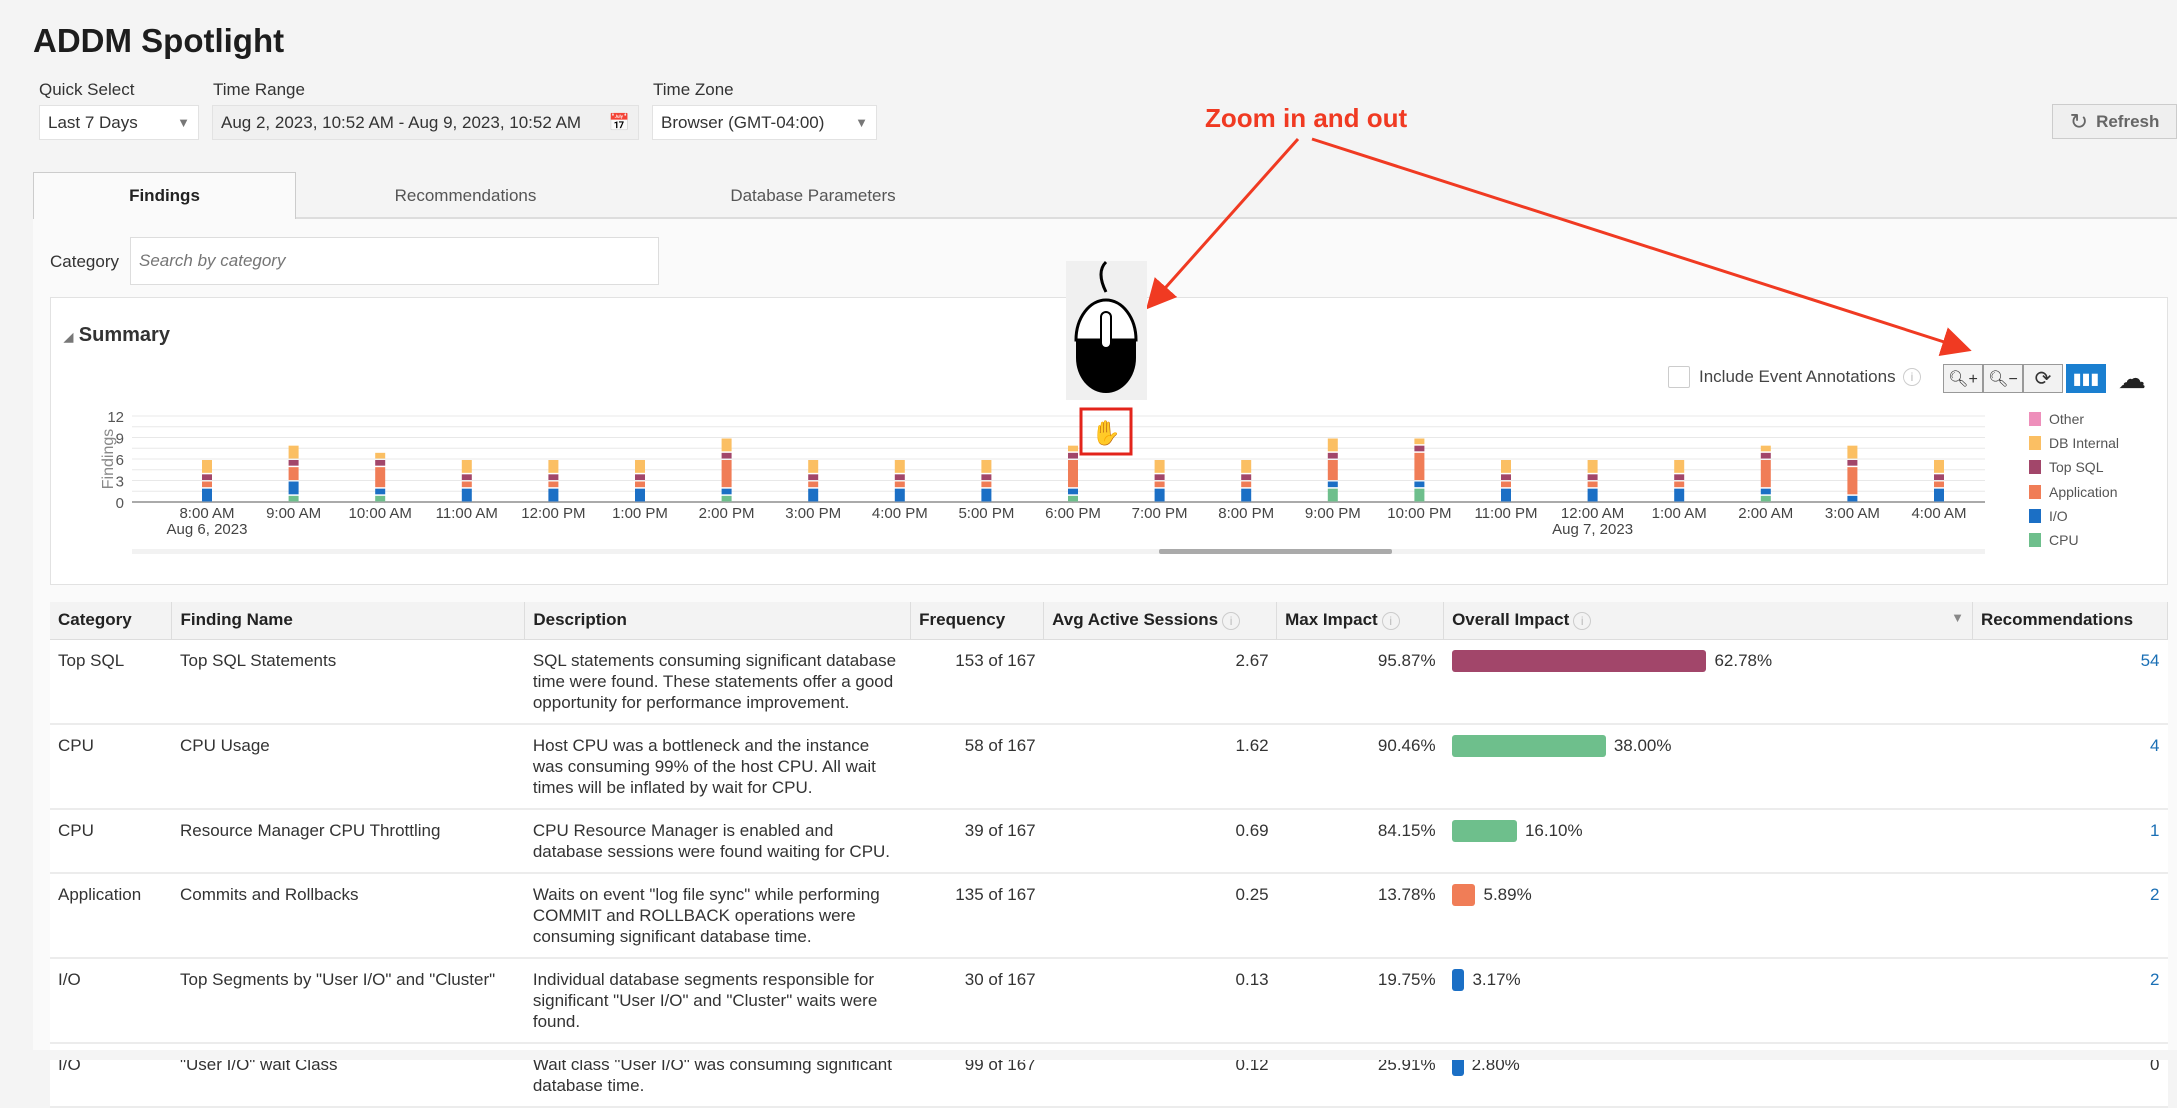 The height and width of the screenshot is (1108, 2177). I want to click on cell-recommendations: 54, so click(2070, 682).